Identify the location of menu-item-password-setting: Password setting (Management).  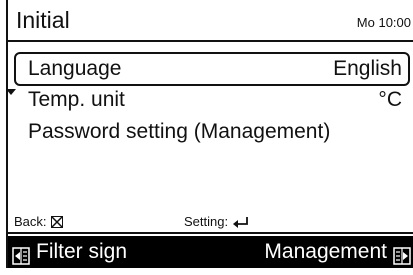
(212, 132).